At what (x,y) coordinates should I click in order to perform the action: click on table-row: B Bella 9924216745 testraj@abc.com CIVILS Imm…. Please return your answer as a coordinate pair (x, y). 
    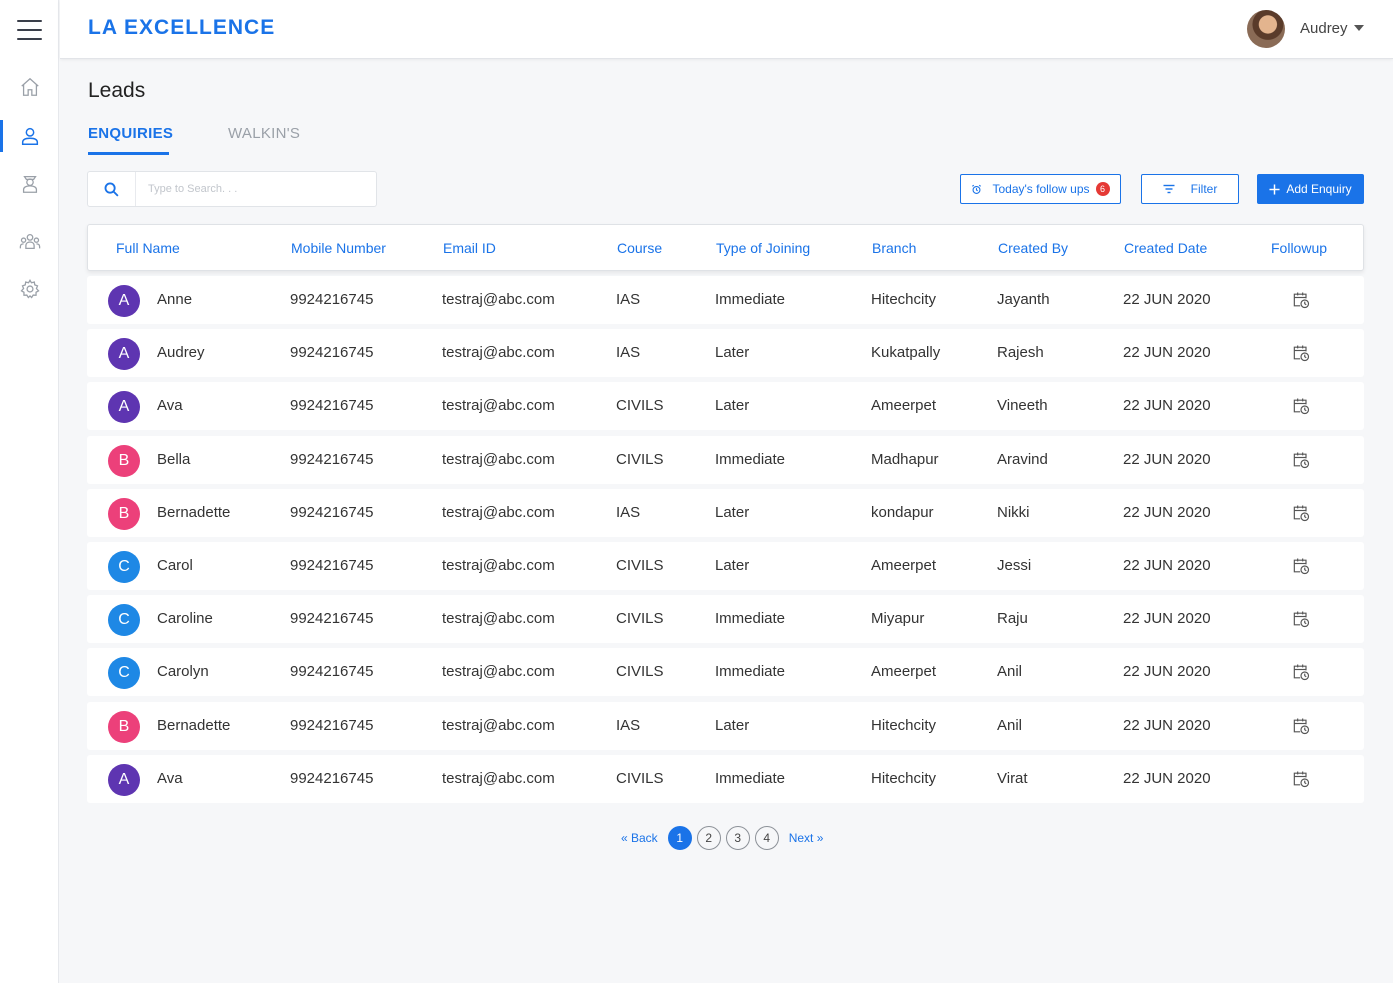
    Looking at the image, I should click on (725, 460).